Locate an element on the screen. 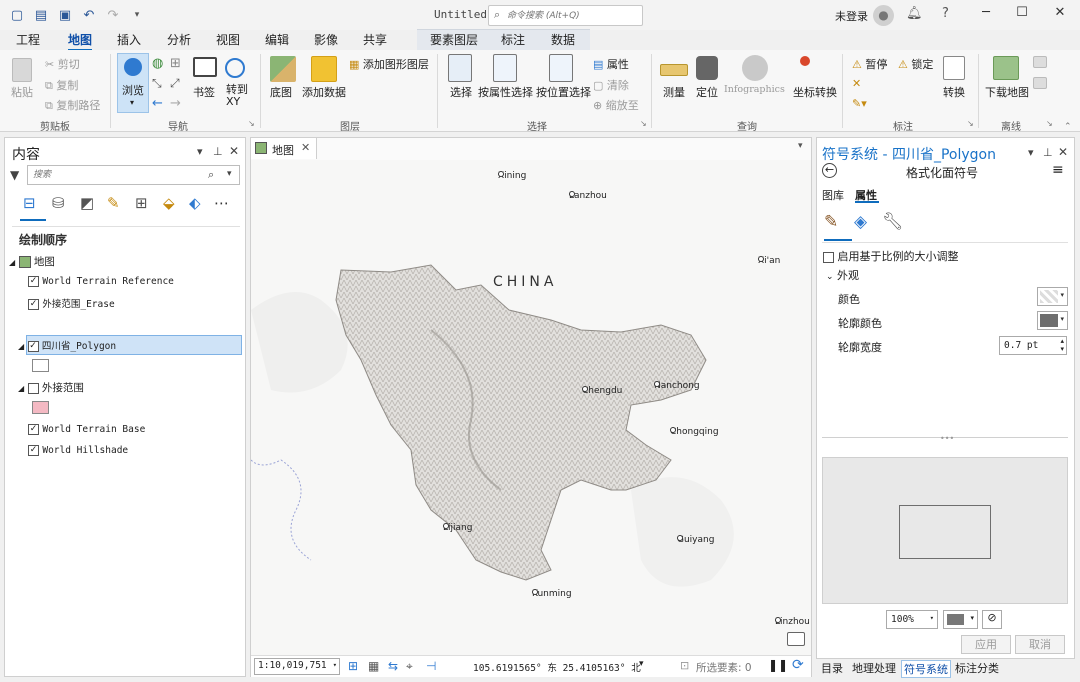  back-icon: ← is located at coordinates (157, 103).